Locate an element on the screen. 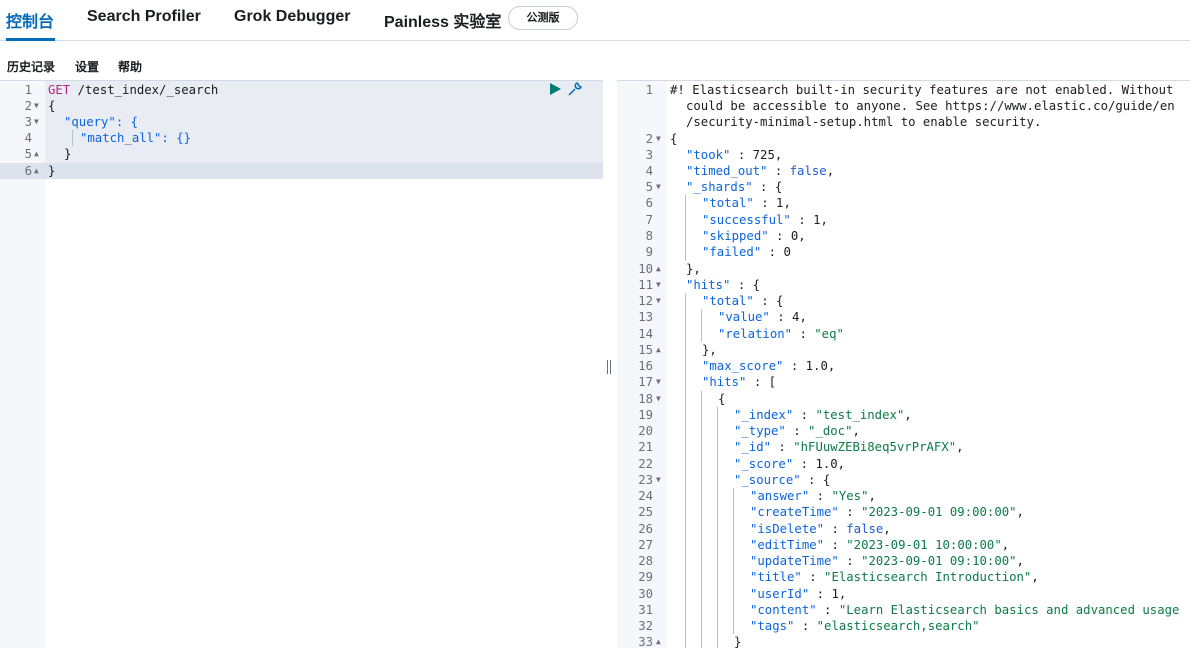 Image resolution: width=1190 pixels, height=648 pixels. line-number: 3 is located at coordinates (649, 155).